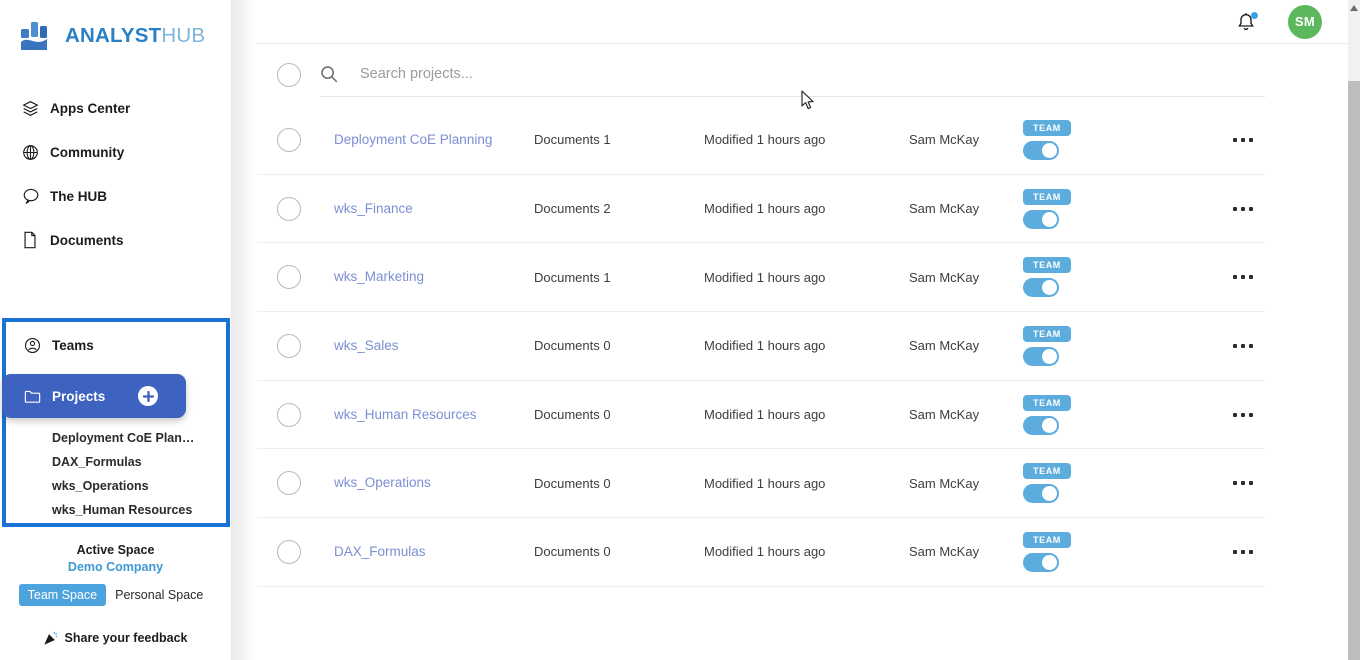 The image size is (1360, 660). What do you see at coordinates (413, 139) in the screenshot?
I see `project-name-link: Deployment CoE Planning` at bounding box center [413, 139].